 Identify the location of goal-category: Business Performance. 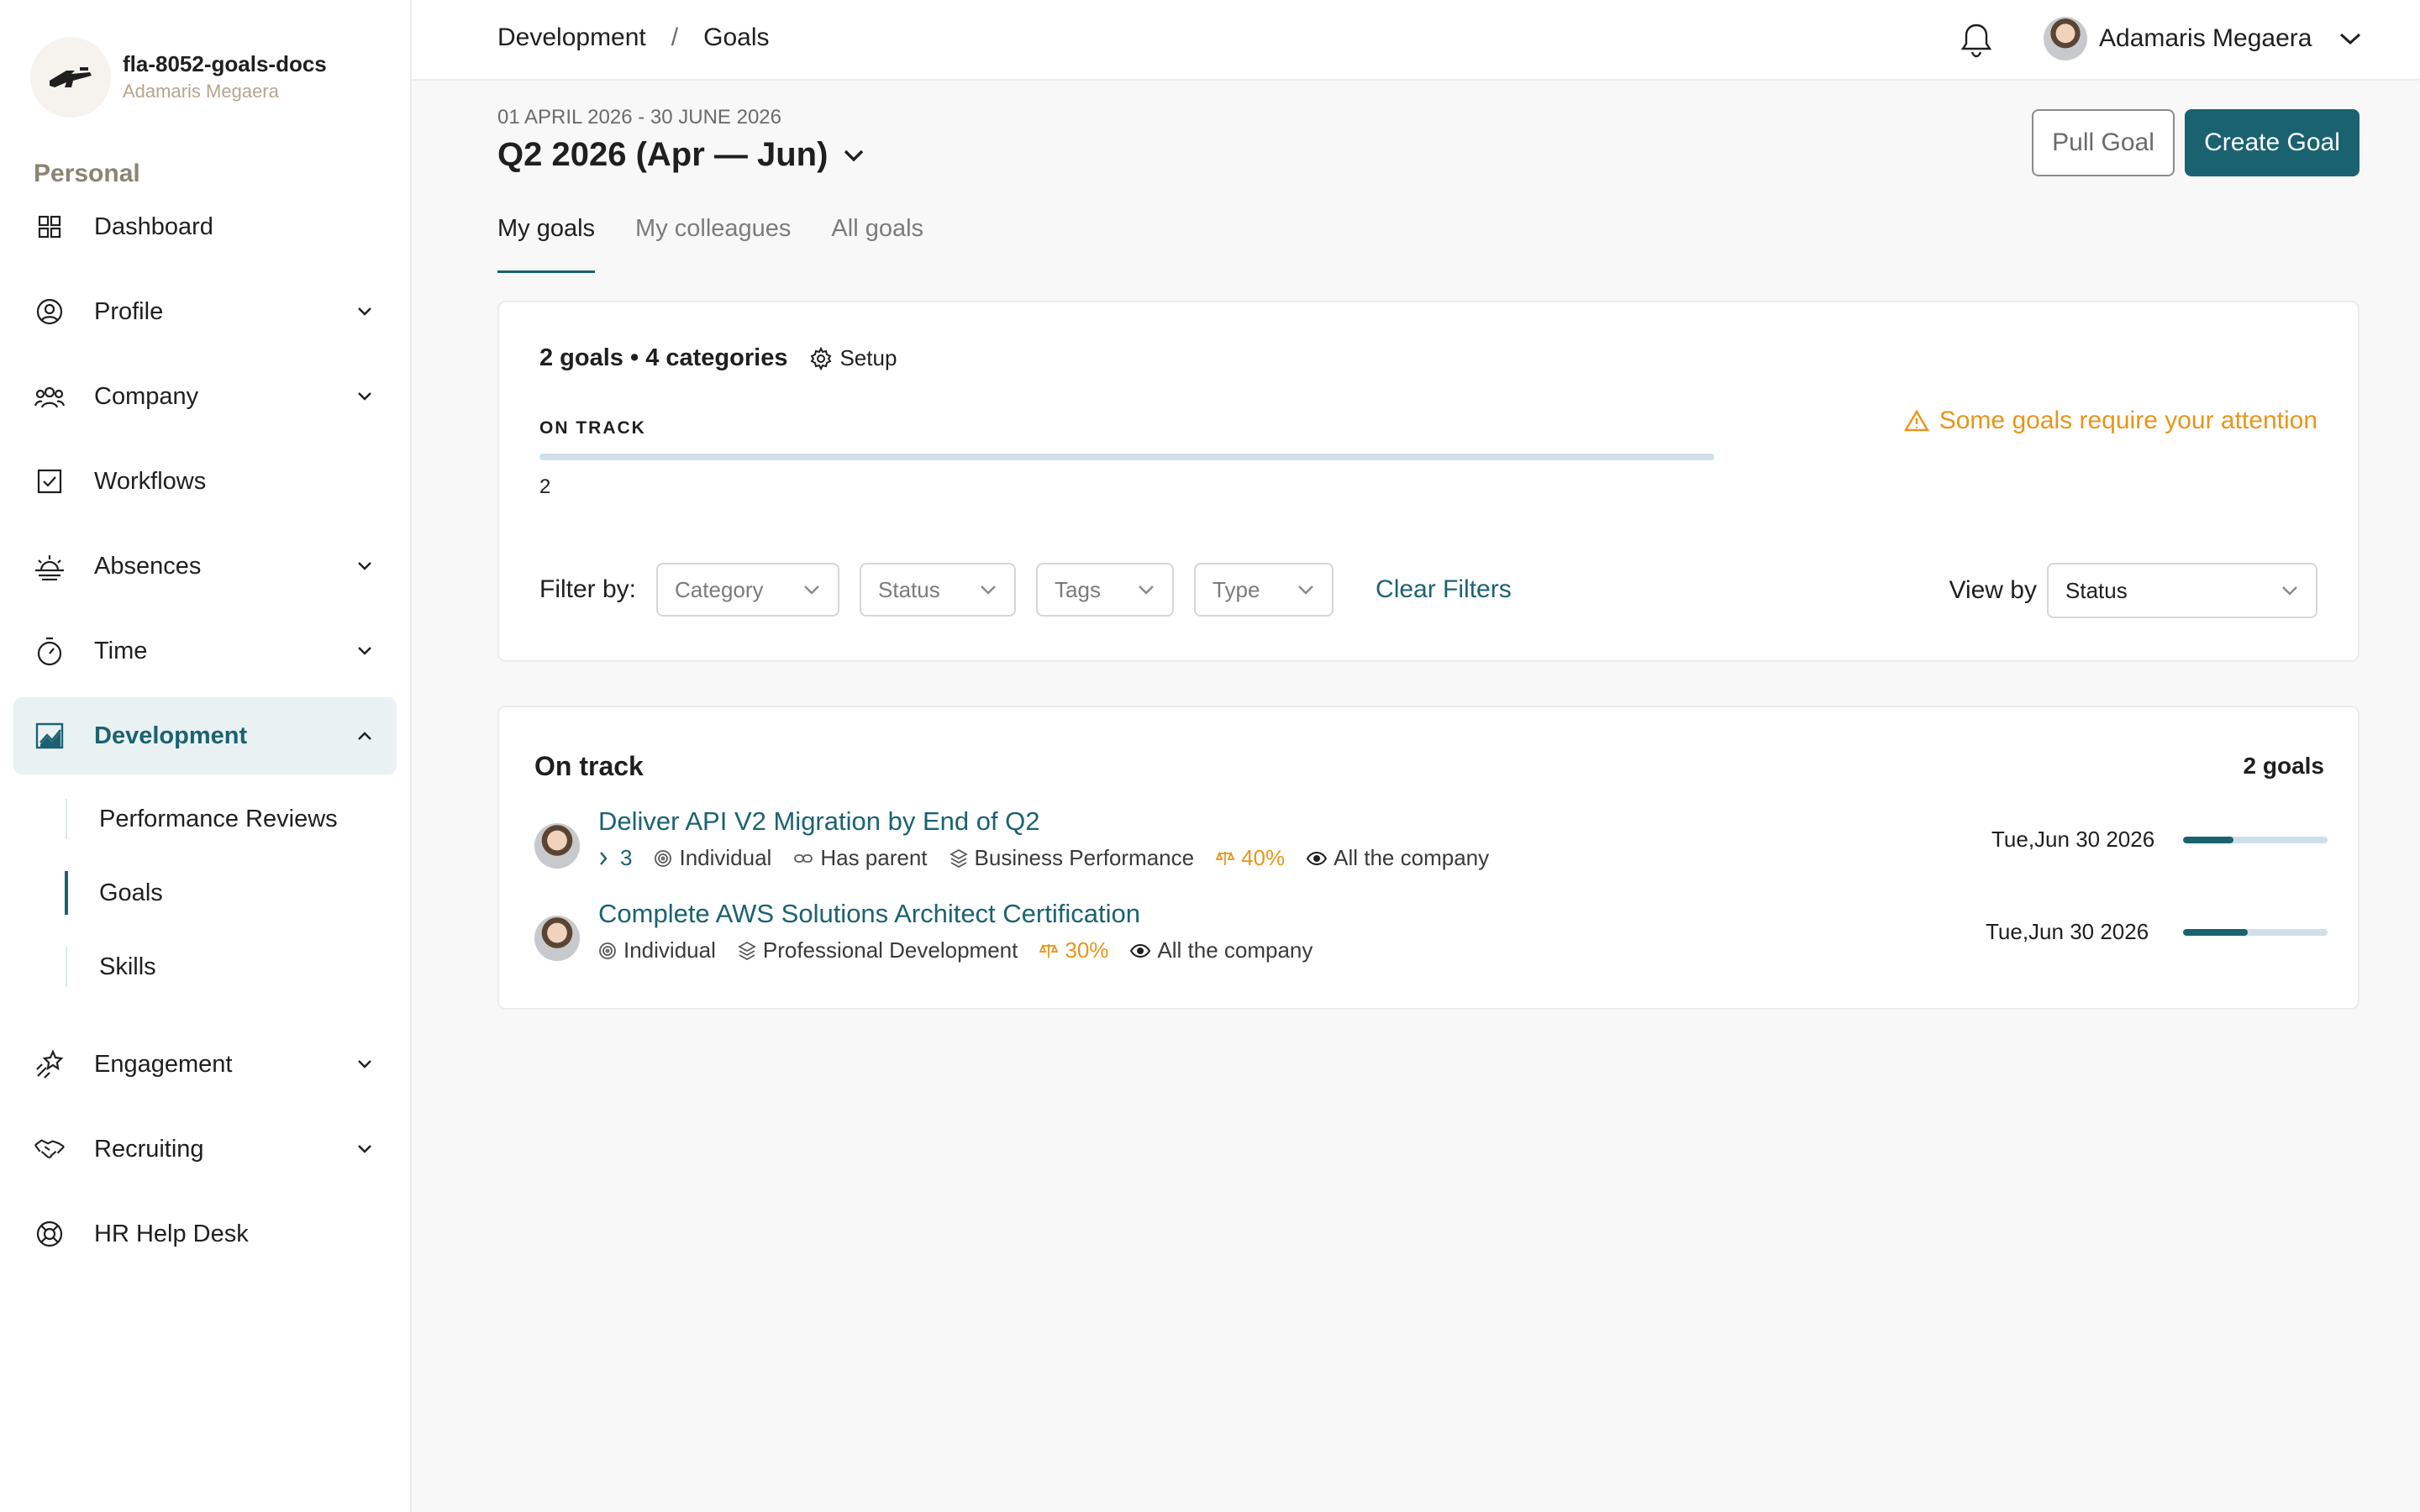
(1072, 858).